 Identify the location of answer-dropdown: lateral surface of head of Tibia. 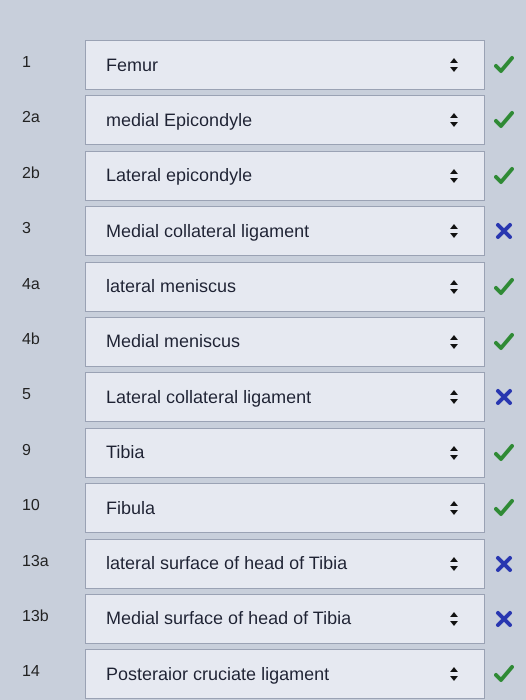
(285, 563).